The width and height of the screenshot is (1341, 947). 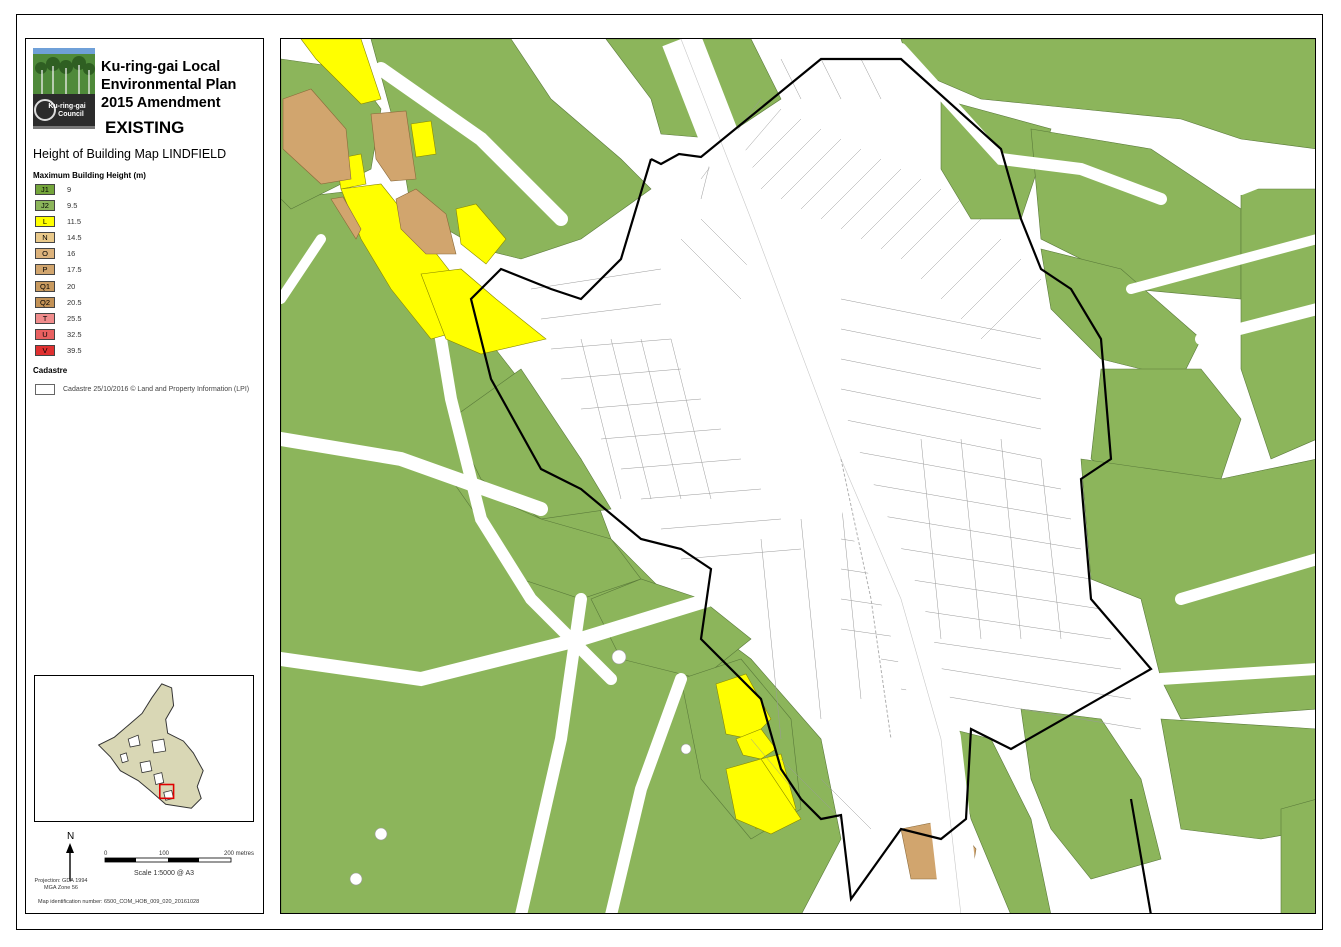 I want to click on title-line-1: Ku-ring-gai Local, so click(x=161, y=67).